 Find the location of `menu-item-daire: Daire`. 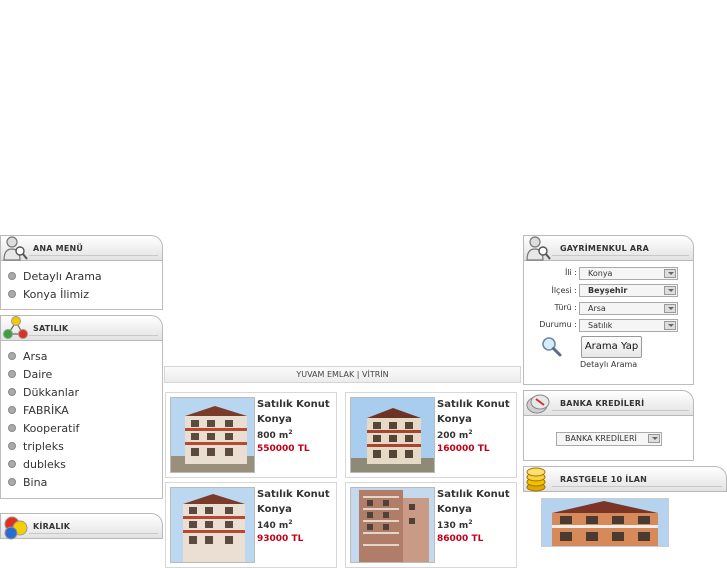

menu-item-daire: Daire is located at coordinates (30, 374).